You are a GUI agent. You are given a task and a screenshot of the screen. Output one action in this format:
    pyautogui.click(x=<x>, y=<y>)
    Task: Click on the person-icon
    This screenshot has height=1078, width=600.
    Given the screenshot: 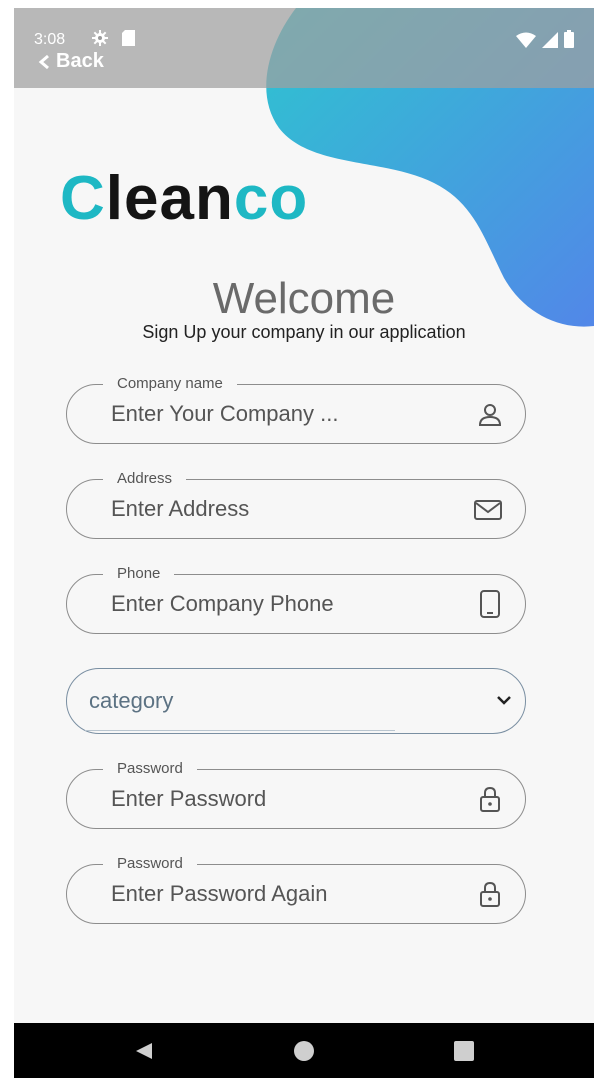 What is the action you would take?
    pyautogui.click(x=490, y=415)
    